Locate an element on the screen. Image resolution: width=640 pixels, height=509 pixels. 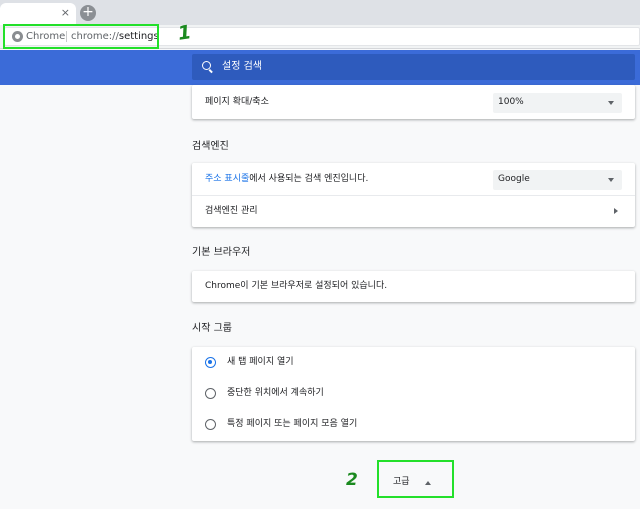
search-engine-description-rest: 에서 사용되는 검색 엔진입니다. is located at coordinates (309, 179).